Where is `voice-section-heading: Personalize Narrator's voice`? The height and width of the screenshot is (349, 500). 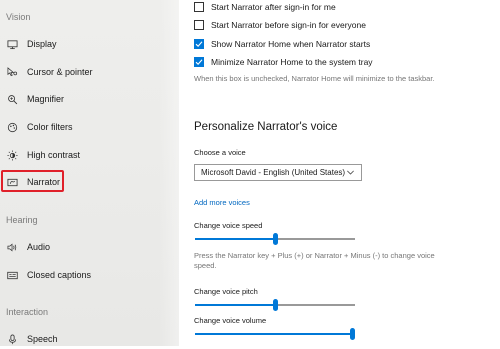
voice-section-heading: Personalize Narrator's voice is located at coordinates (266, 127).